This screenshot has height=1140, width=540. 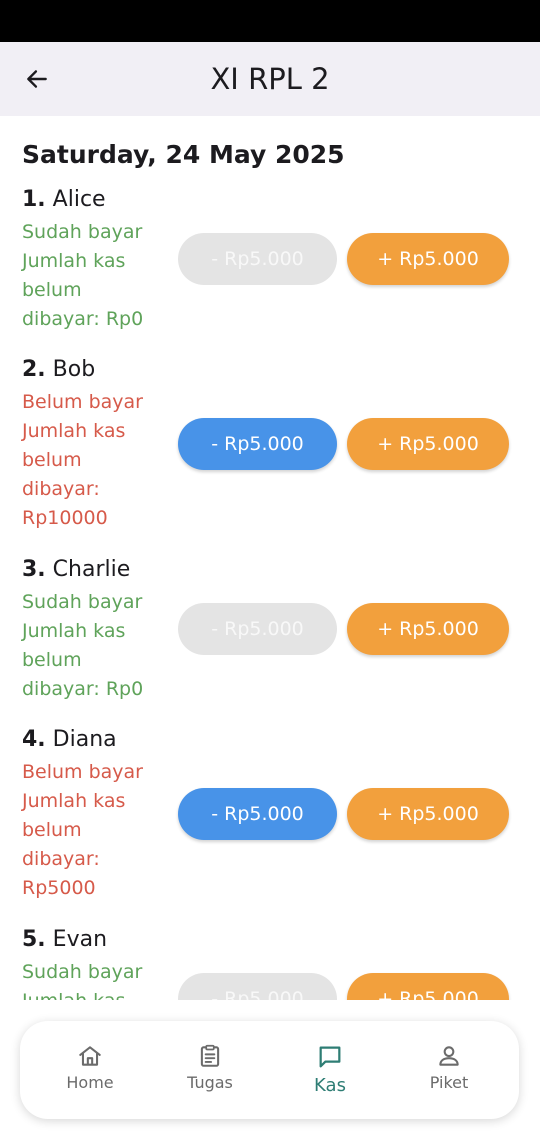 I want to click on student-name: 4. Diana, so click(x=69, y=740).